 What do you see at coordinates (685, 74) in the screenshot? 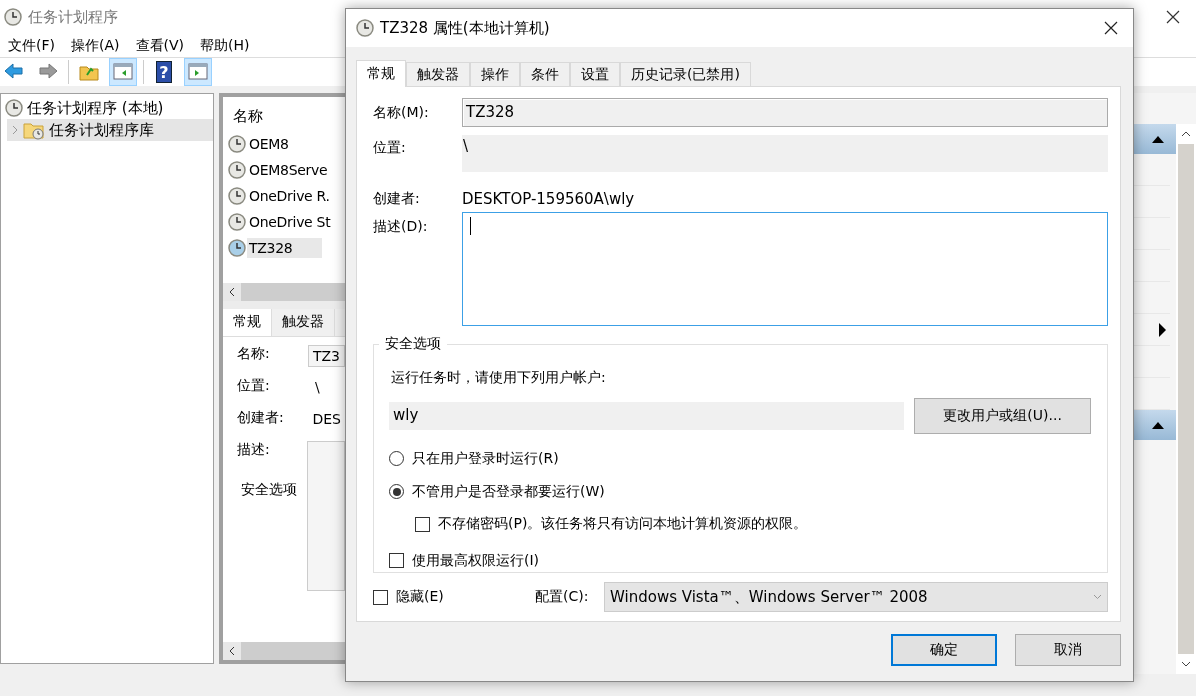
I see `tab: 历史记录(已禁用)` at bounding box center [685, 74].